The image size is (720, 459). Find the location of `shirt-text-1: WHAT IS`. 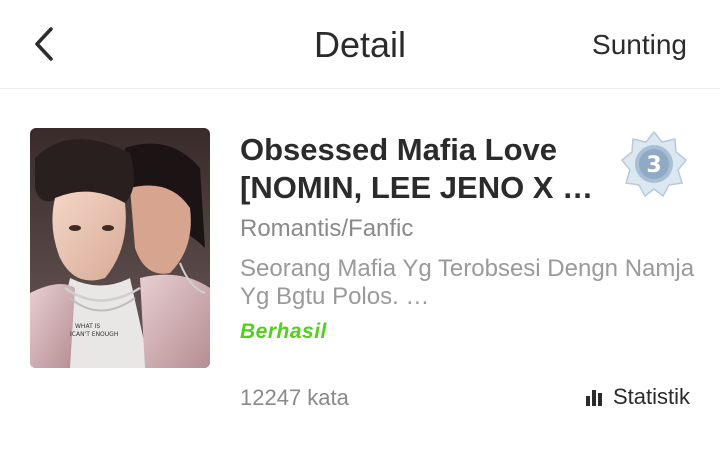

shirt-text-1: WHAT IS is located at coordinates (87, 326).